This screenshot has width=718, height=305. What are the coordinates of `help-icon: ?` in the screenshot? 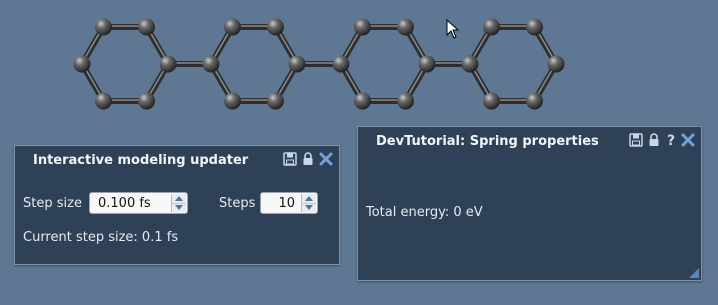 It's located at (671, 140).